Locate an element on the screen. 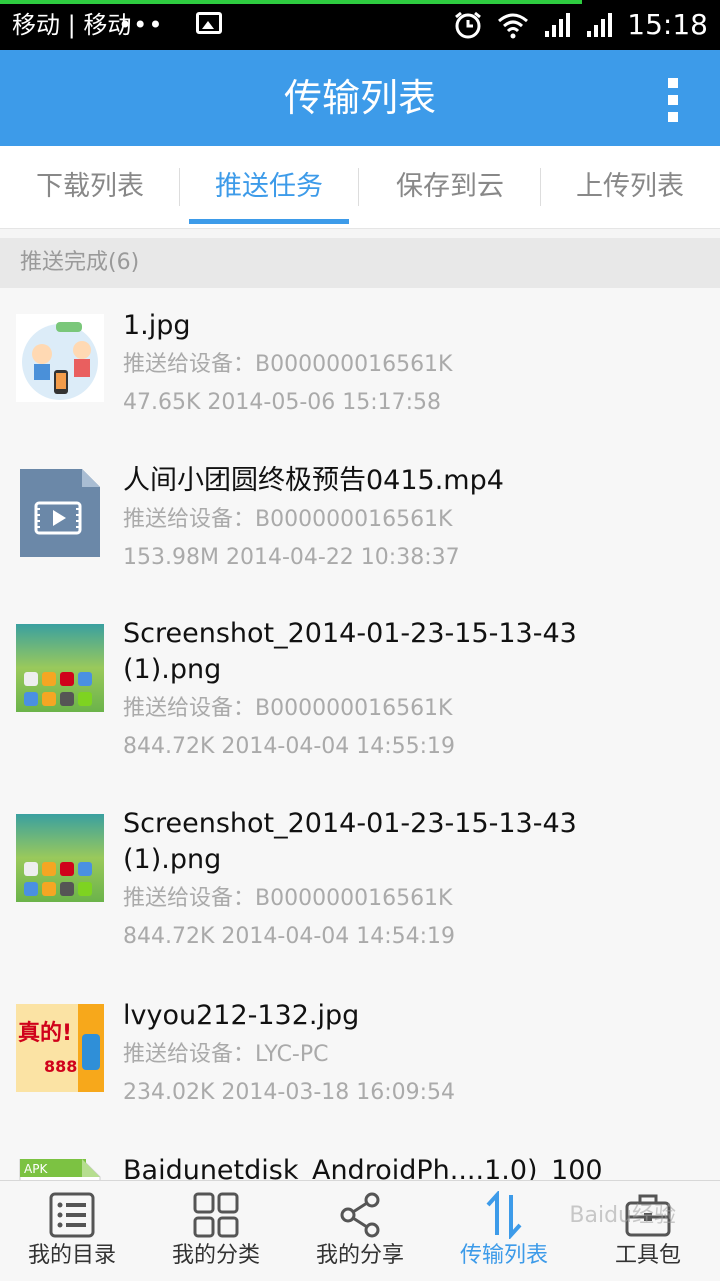 The width and height of the screenshot is (720, 1281). tab-upload-list: 上传列表 is located at coordinates (630, 187).